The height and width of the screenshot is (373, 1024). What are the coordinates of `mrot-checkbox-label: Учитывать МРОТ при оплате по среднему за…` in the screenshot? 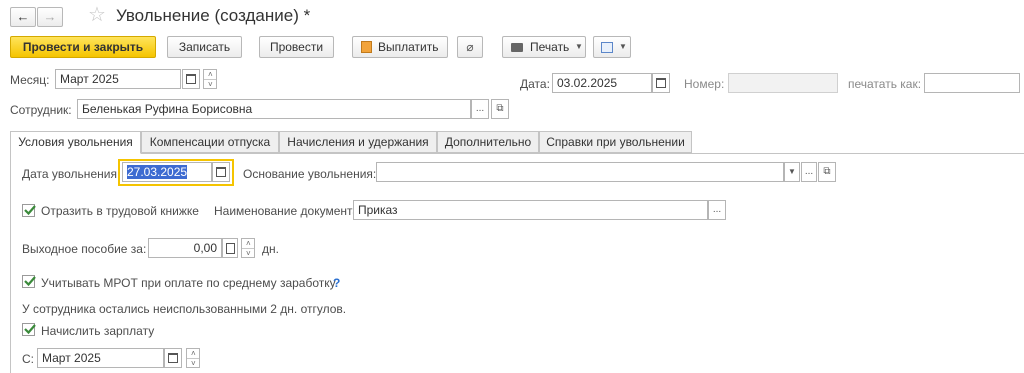 It's located at (188, 283).